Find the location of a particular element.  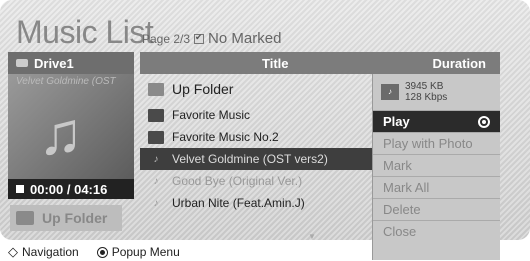

list-item-label: Favorite Music No.2 is located at coordinates (225, 137).